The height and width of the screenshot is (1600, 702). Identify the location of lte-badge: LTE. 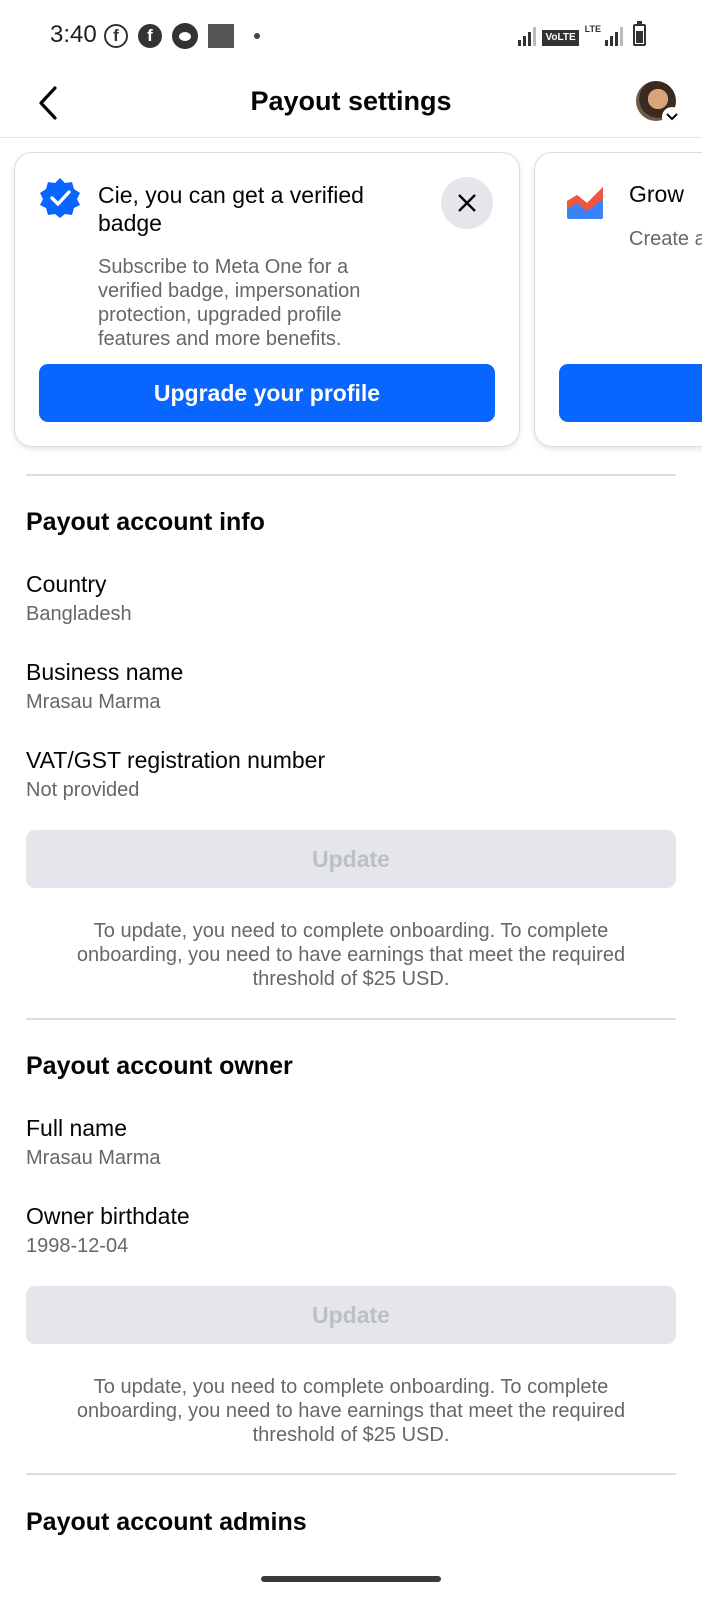
(592, 29).